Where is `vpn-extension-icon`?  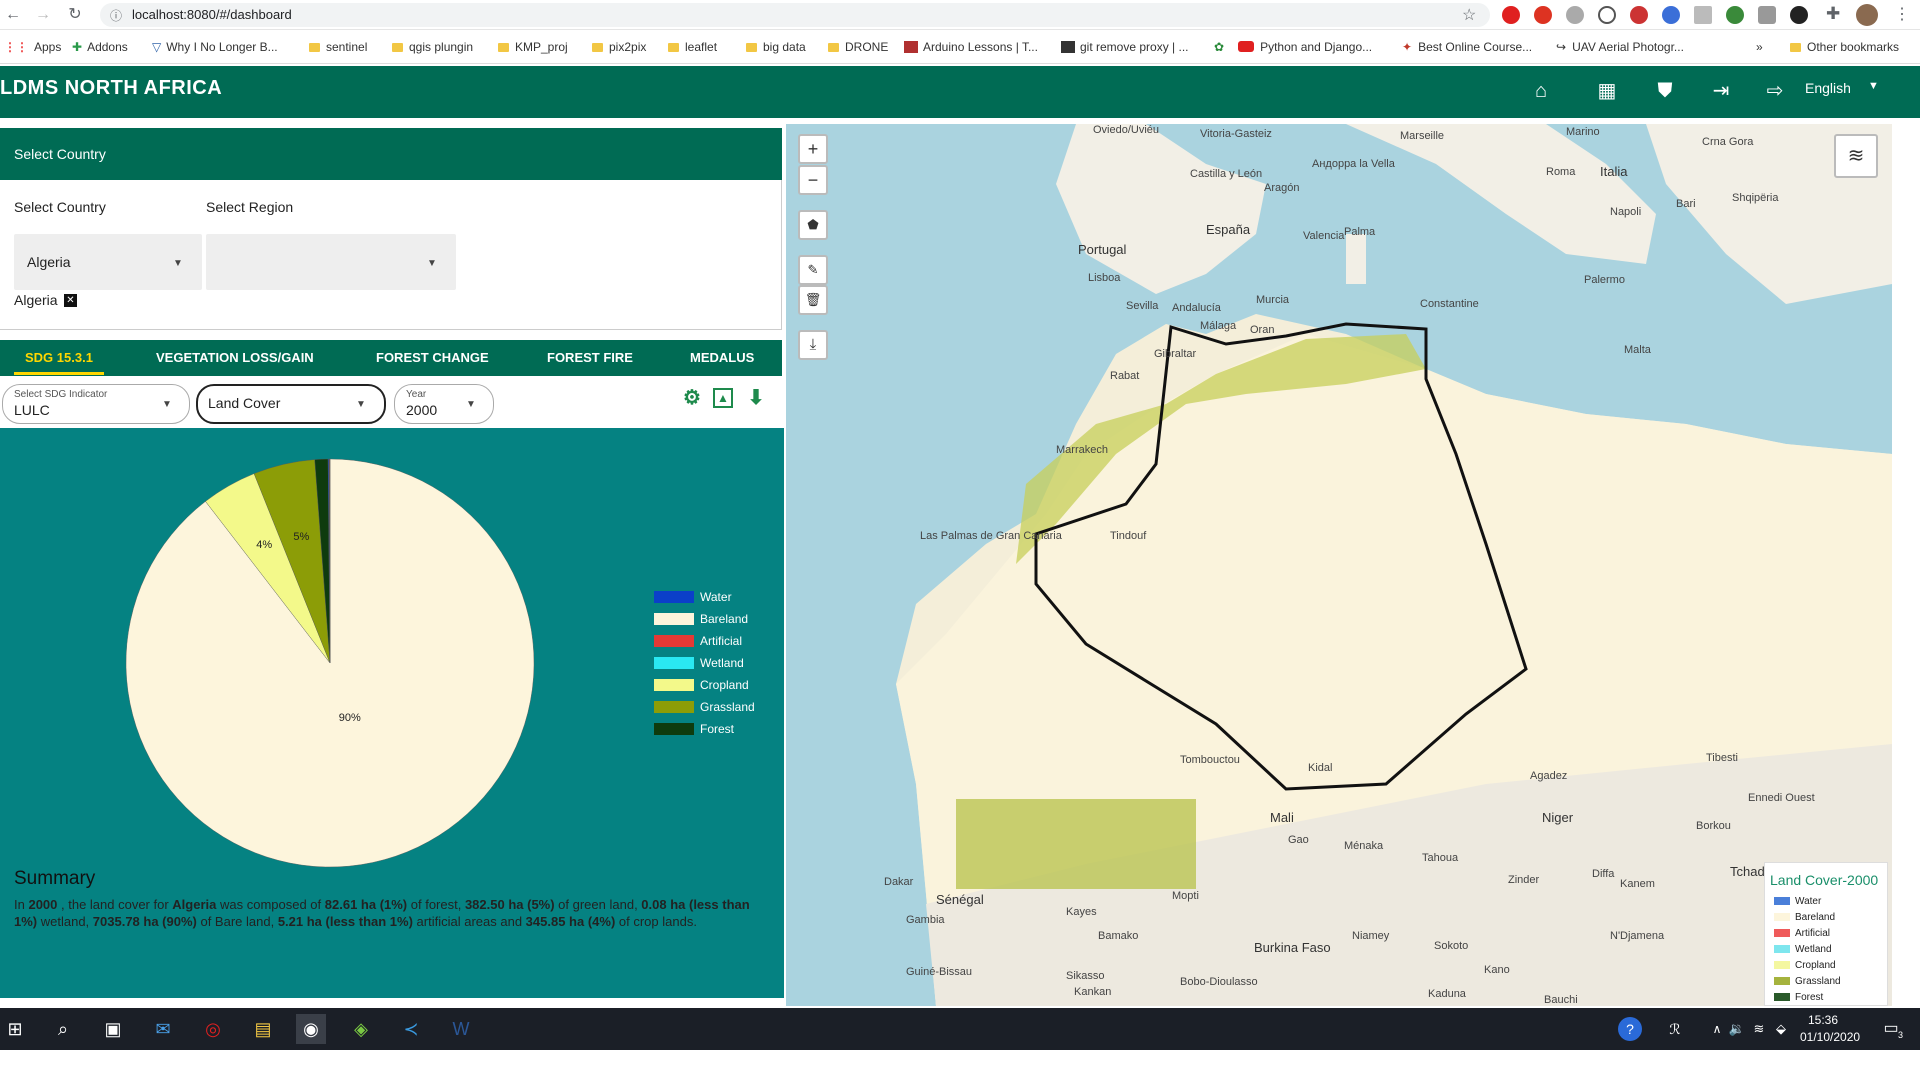 vpn-extension-icon is located at coordinates (1671, 15).